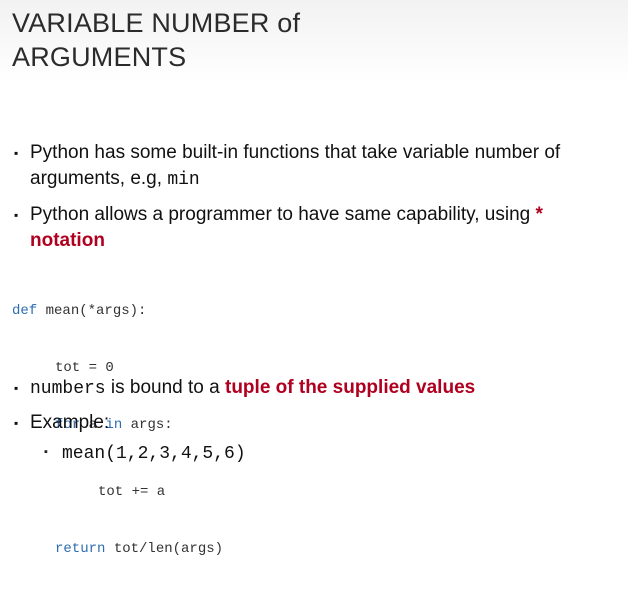 Image resolution: width=628 pixels, height=597 pixels. I want to click on title-line-1: VARIABLE NUMBER of, so click(156, 23).